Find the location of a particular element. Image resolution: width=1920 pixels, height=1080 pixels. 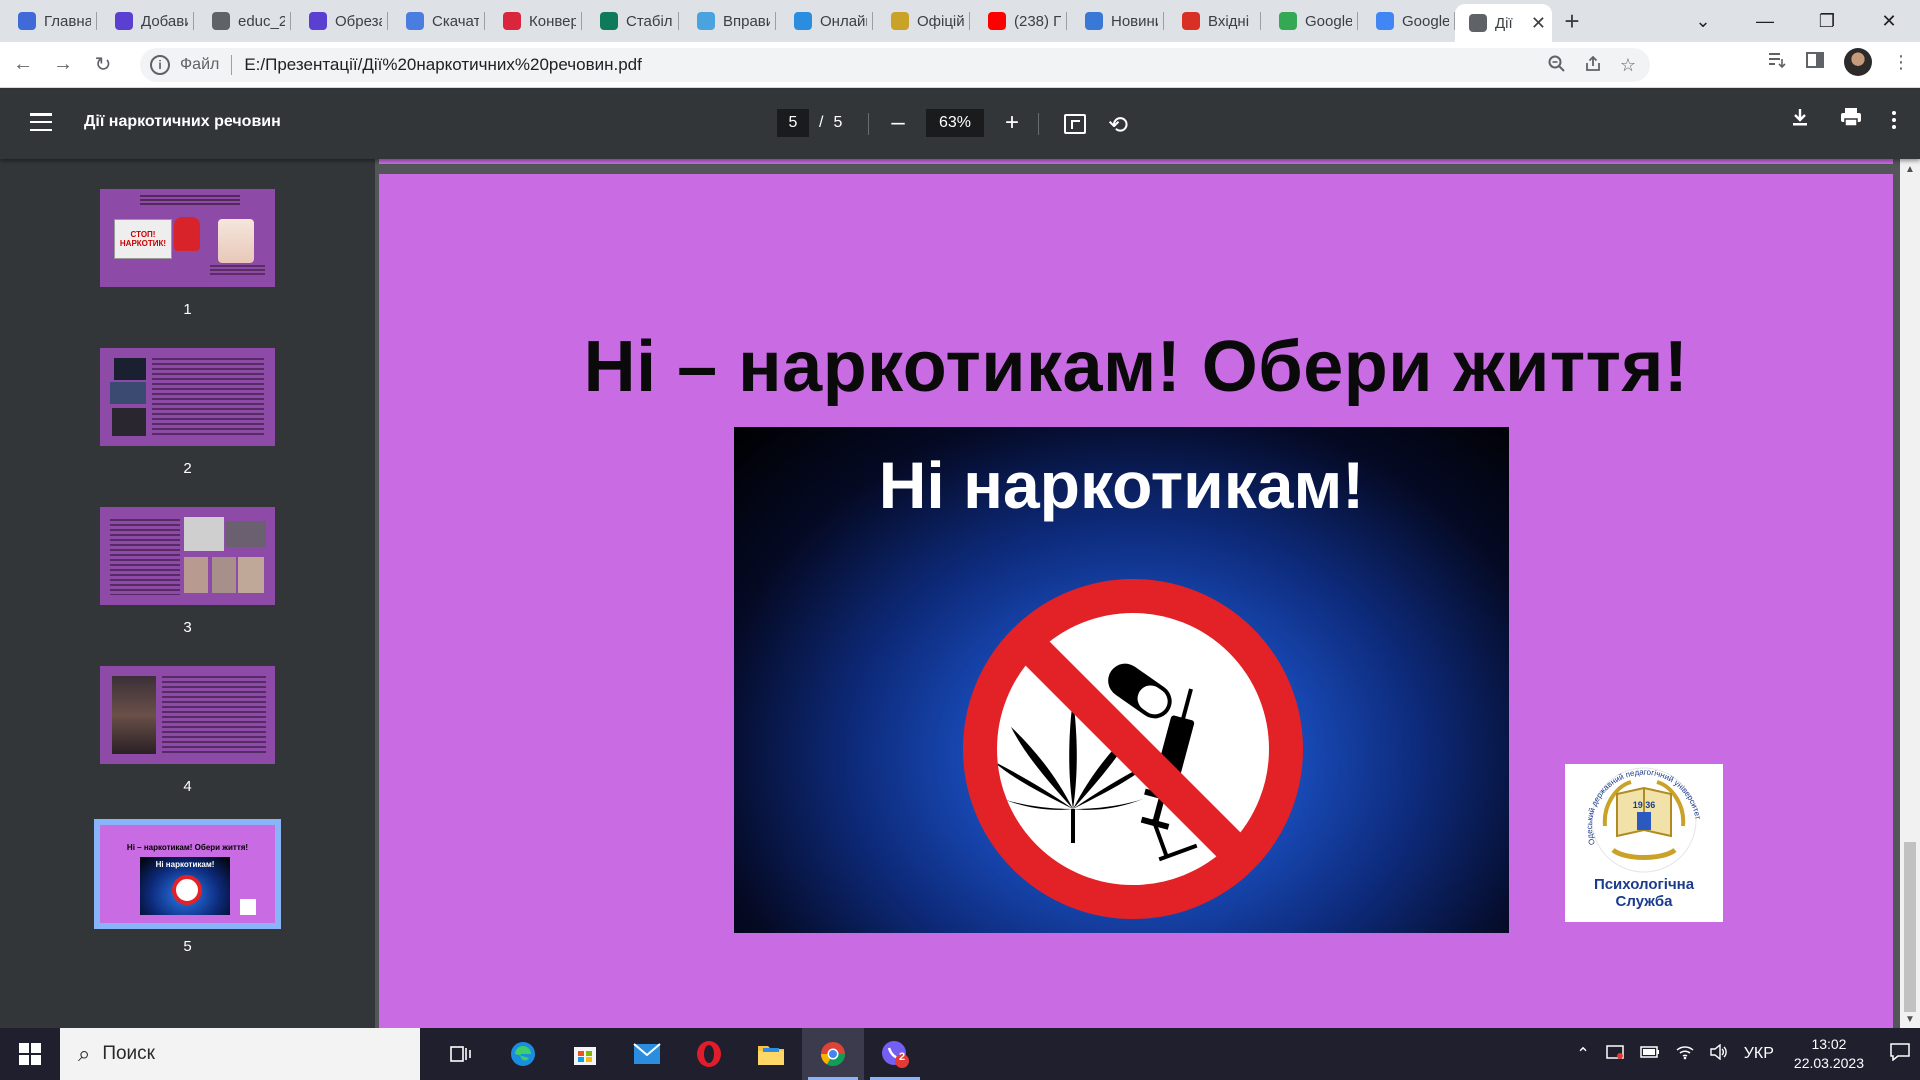

volume-icon is located at coordinates (1719, 1054).